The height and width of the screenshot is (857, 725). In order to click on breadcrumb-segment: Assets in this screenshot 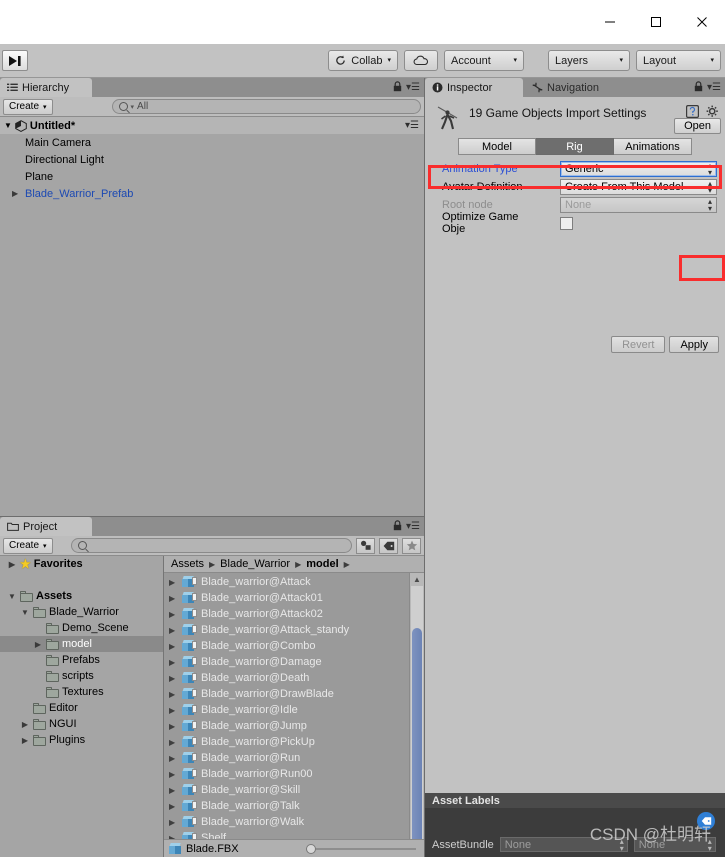, I will do `click(187, 564)`.